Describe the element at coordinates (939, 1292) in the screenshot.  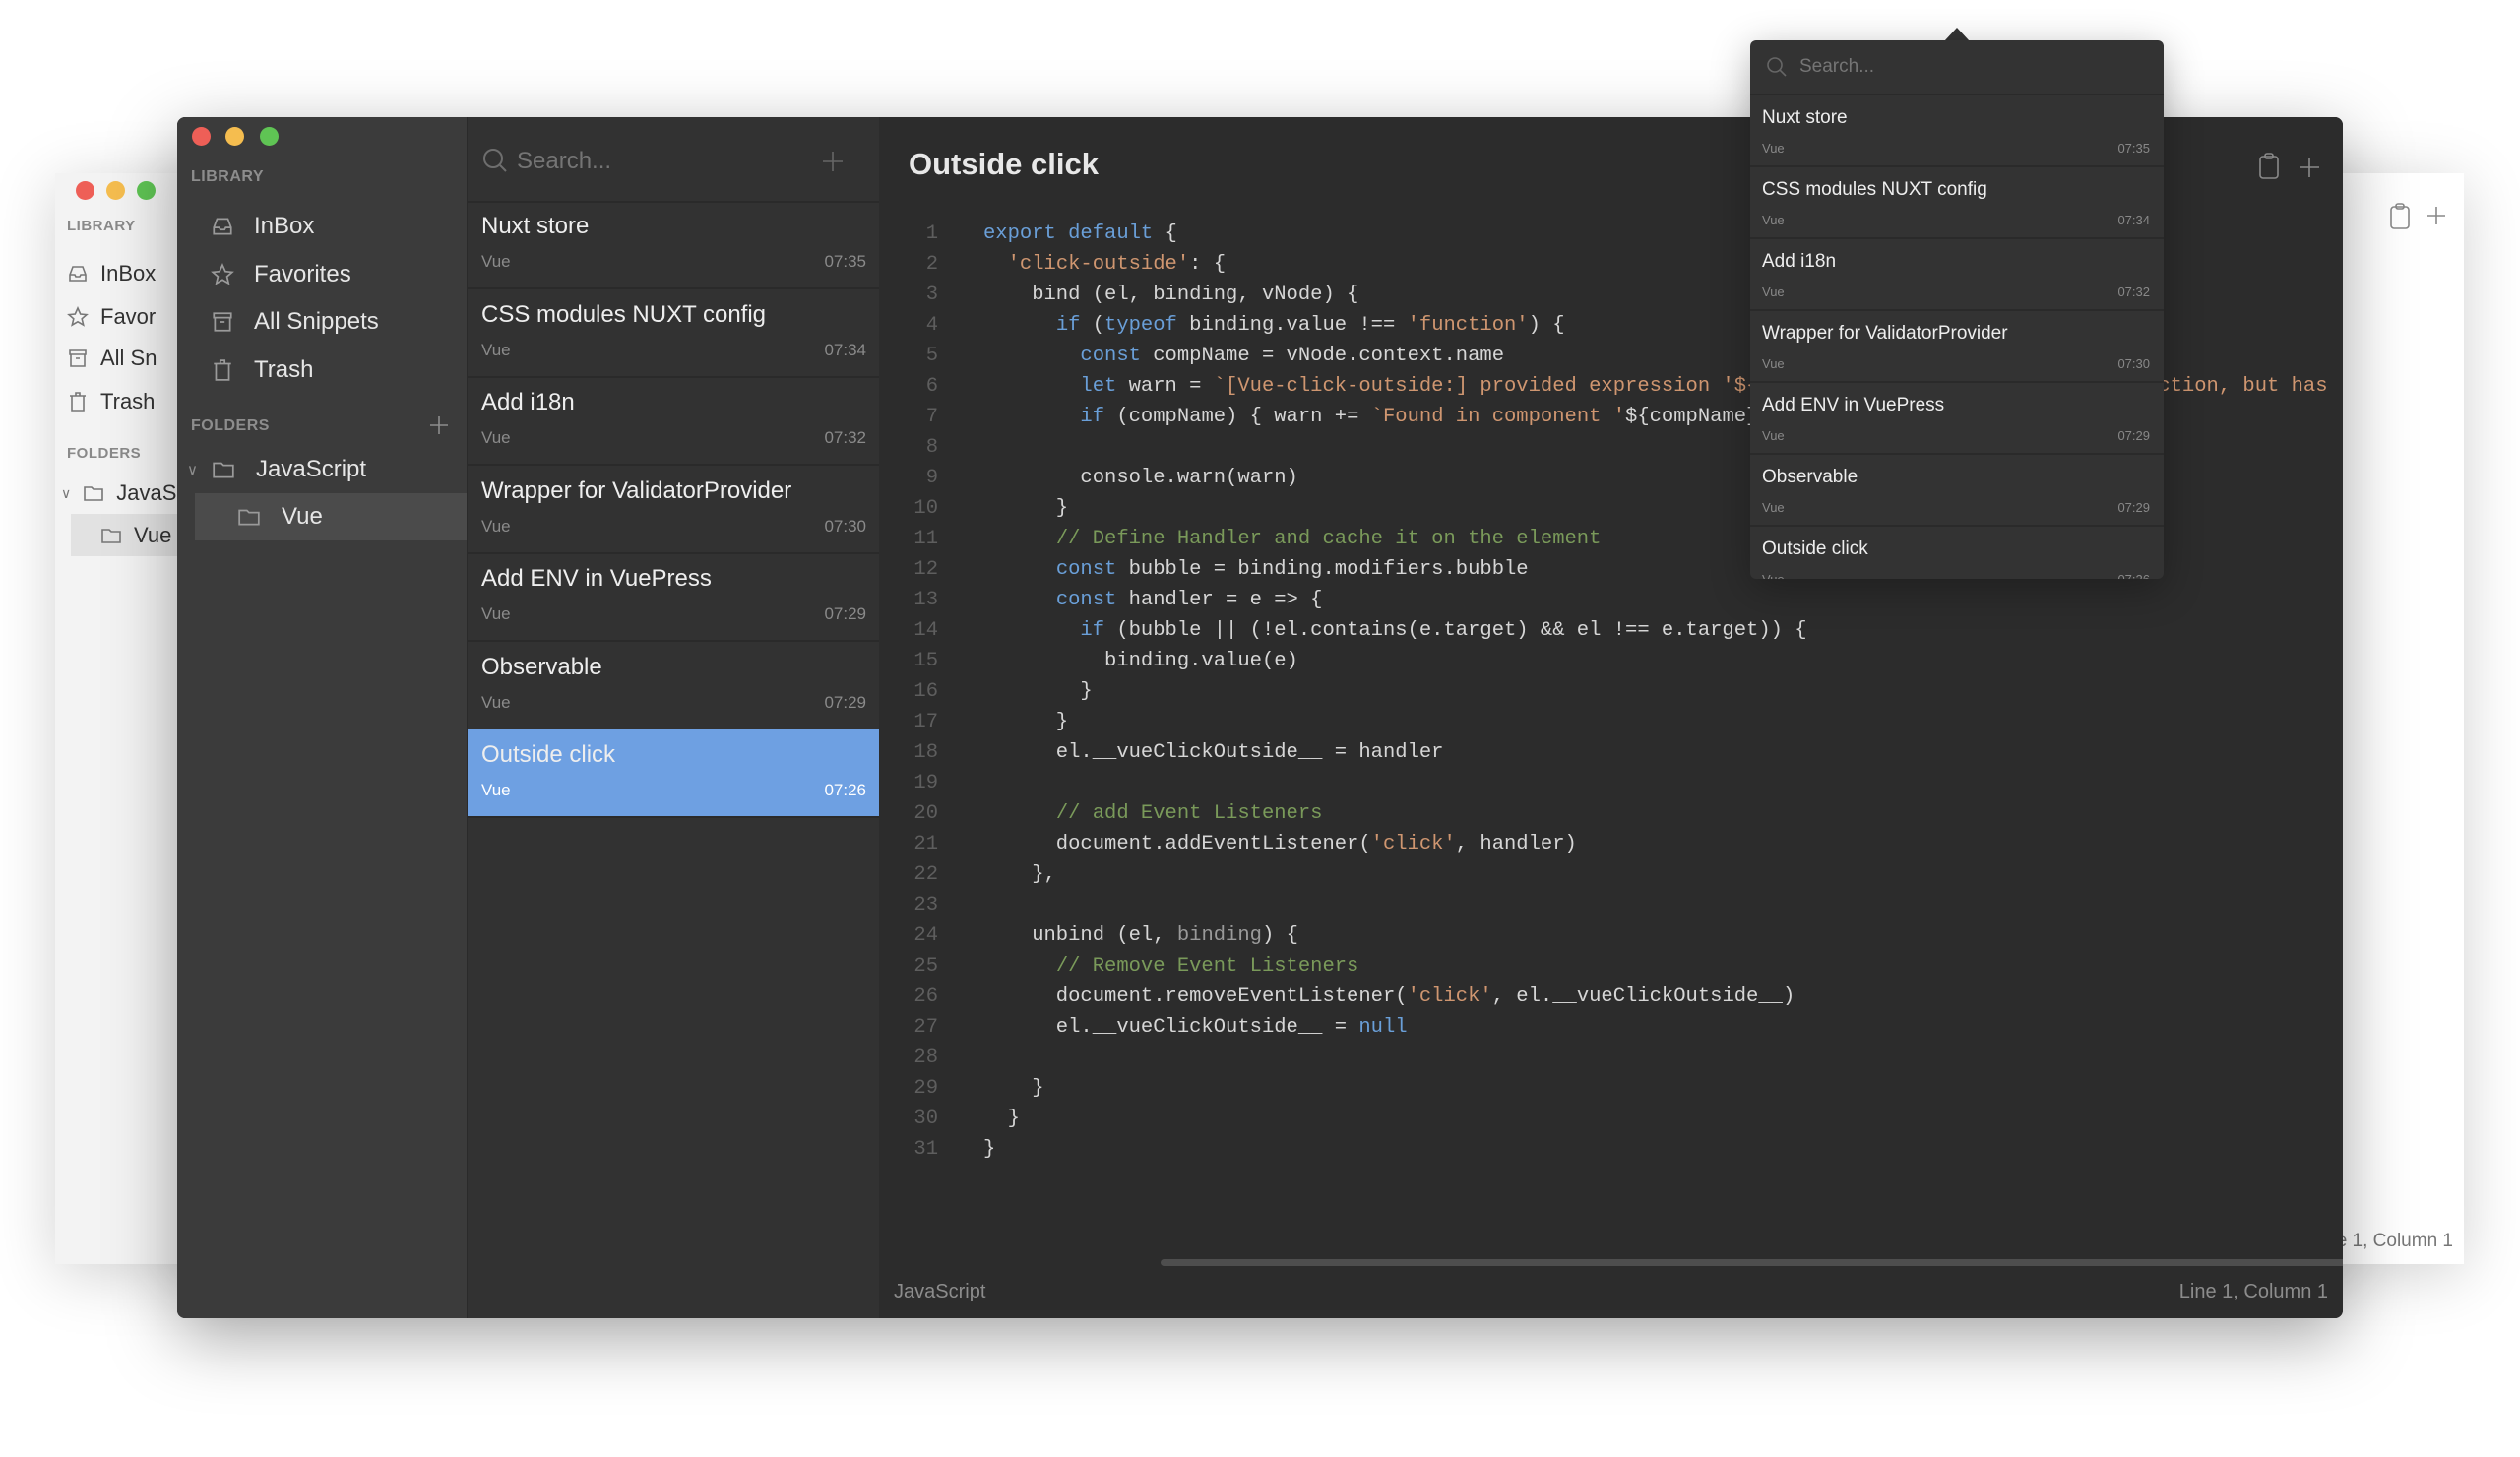
I see `language-label: JavaScript` at that location.